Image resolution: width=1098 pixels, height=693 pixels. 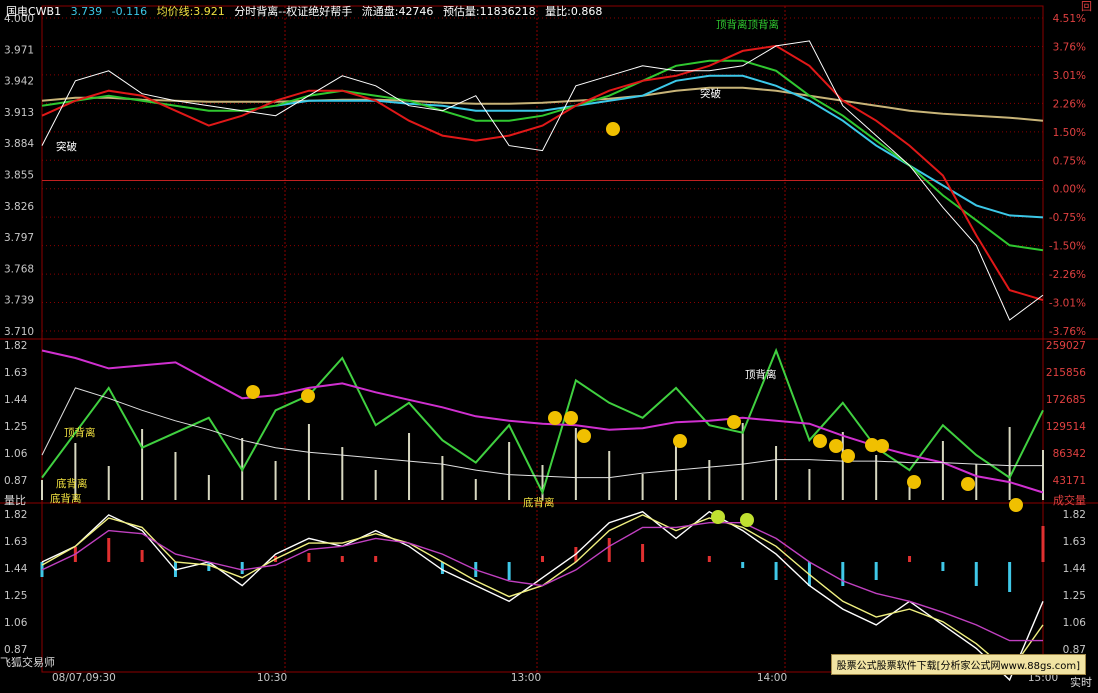 I want to click on average-price: 均价线:3.921, so click(x=190, y=11).